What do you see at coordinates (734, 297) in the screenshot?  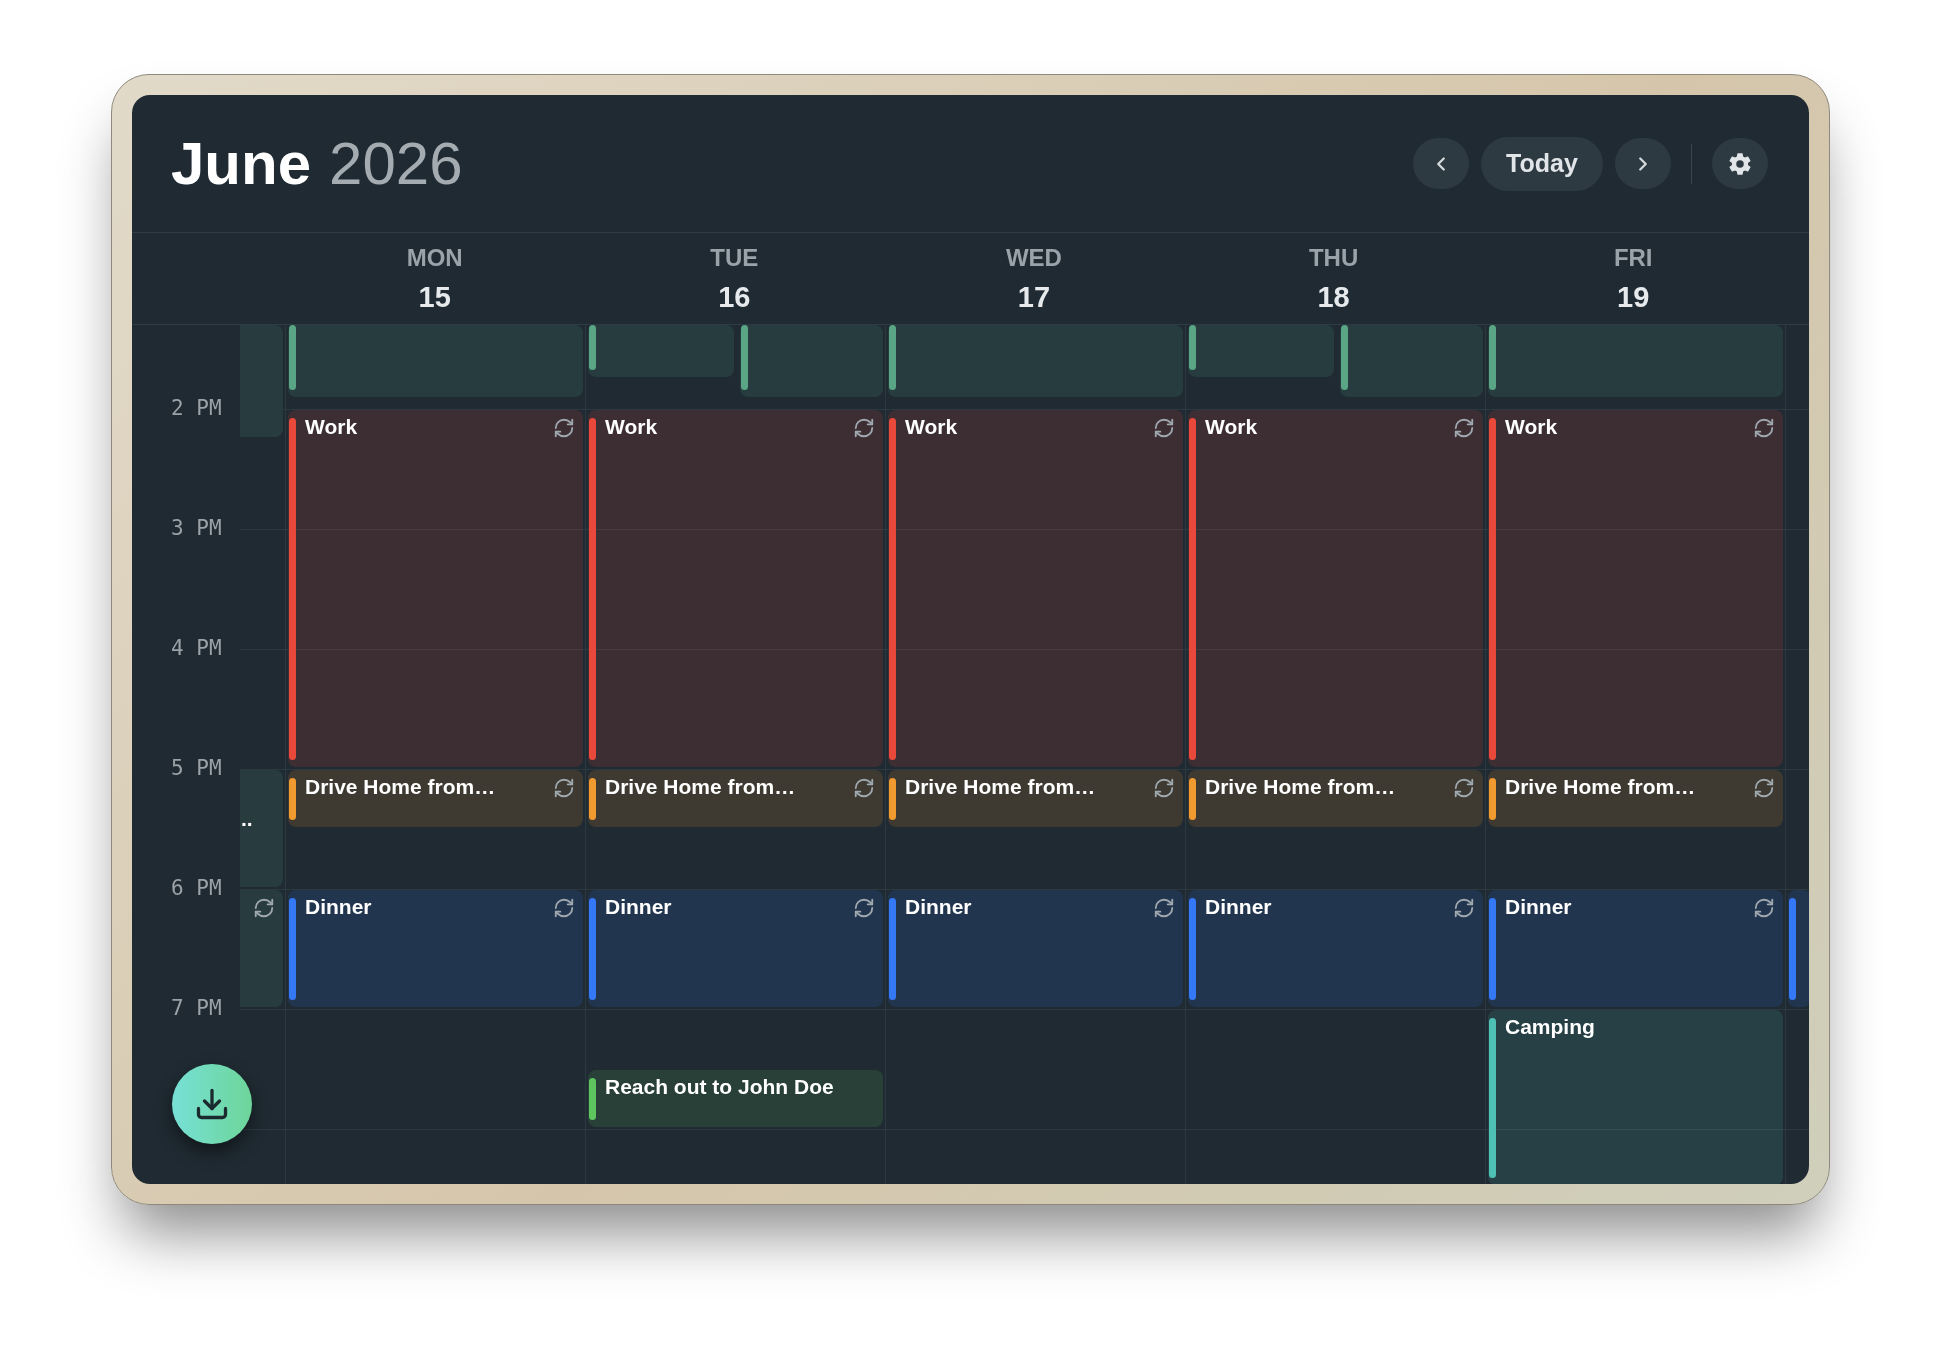 I see `date-label: 16` at bounding box center [734, 297].